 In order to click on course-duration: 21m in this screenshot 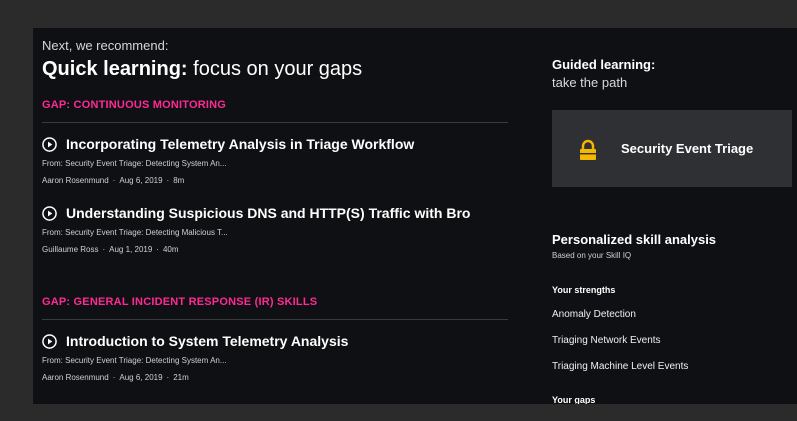, I will do `click(181, 377)`.